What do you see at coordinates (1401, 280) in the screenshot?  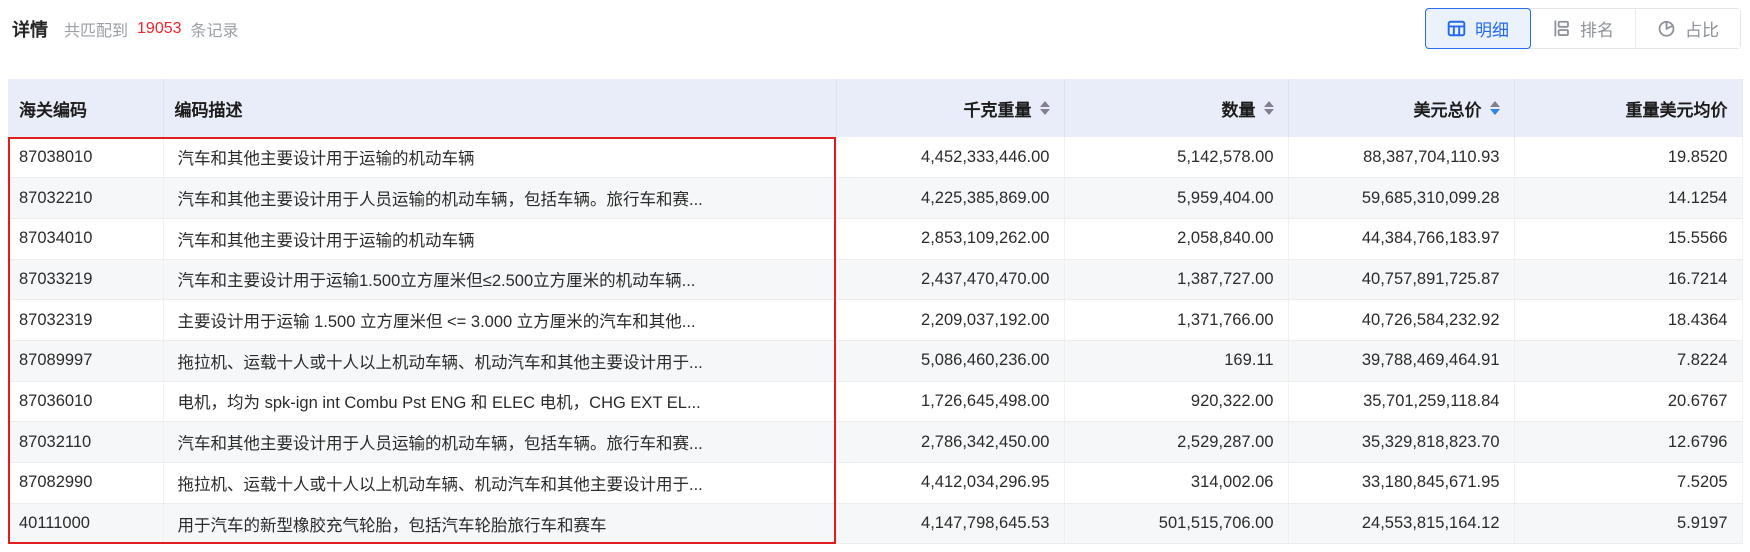 I see `cell-total: 40,757,891,725.87` at bounding box center [1401, 280].